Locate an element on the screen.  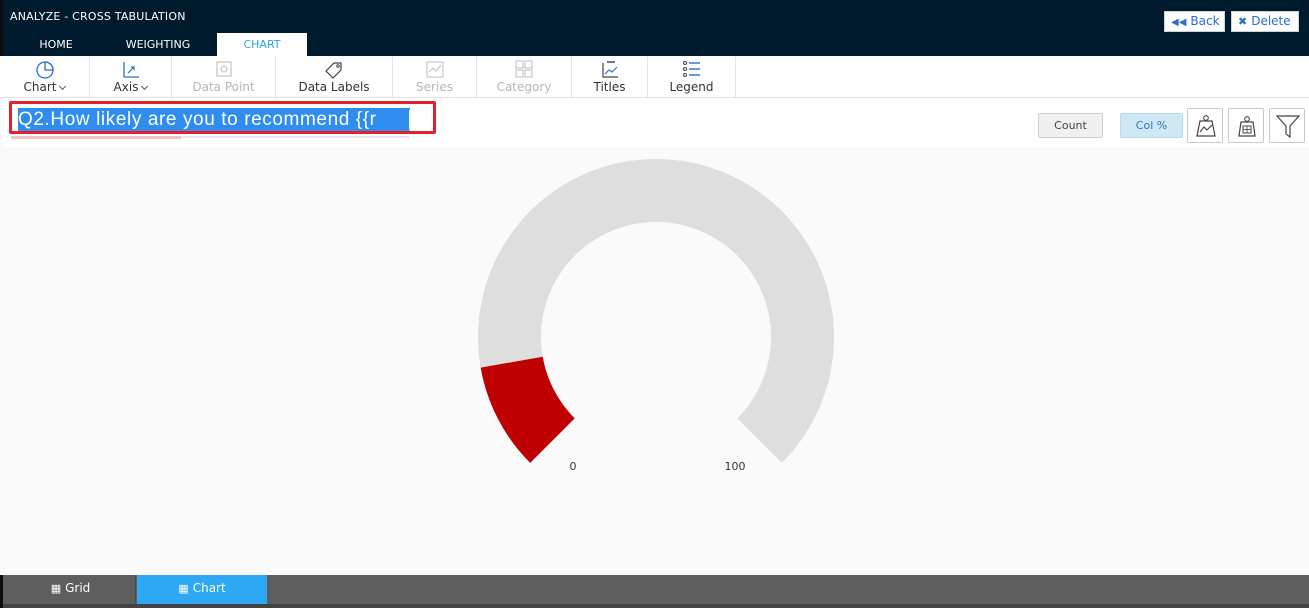
tab-home: HOME is located at coordinates (56, 44).